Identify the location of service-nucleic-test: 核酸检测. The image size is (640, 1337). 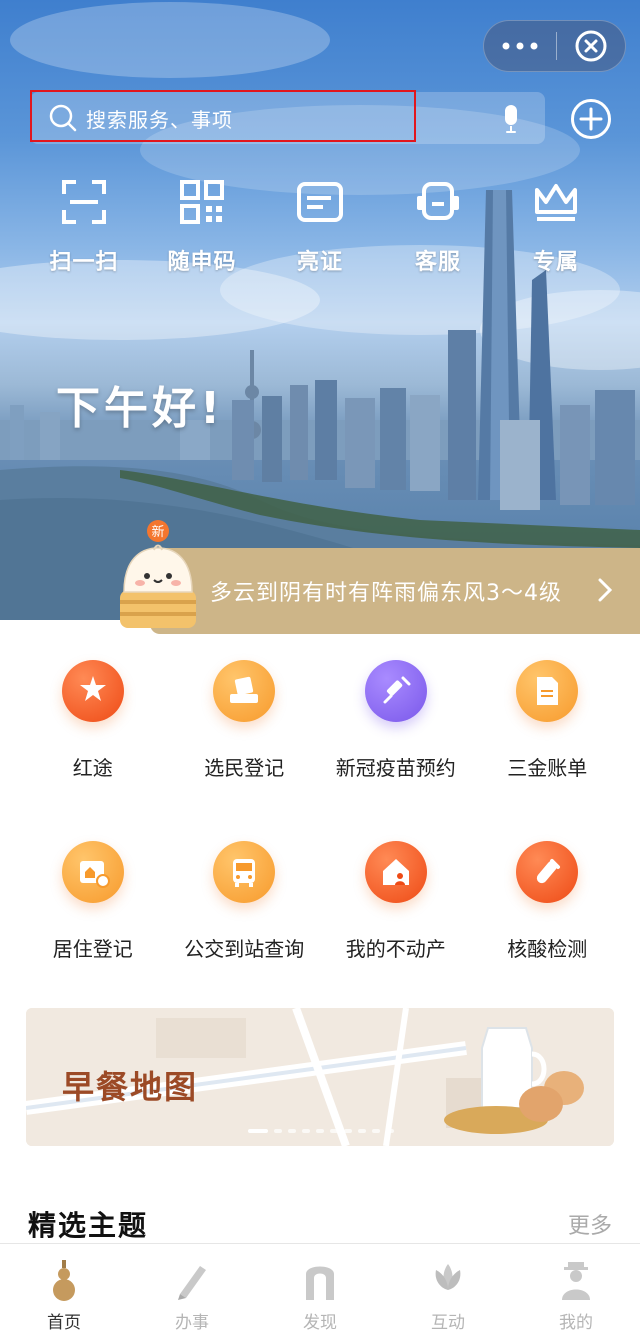
(548, 901).